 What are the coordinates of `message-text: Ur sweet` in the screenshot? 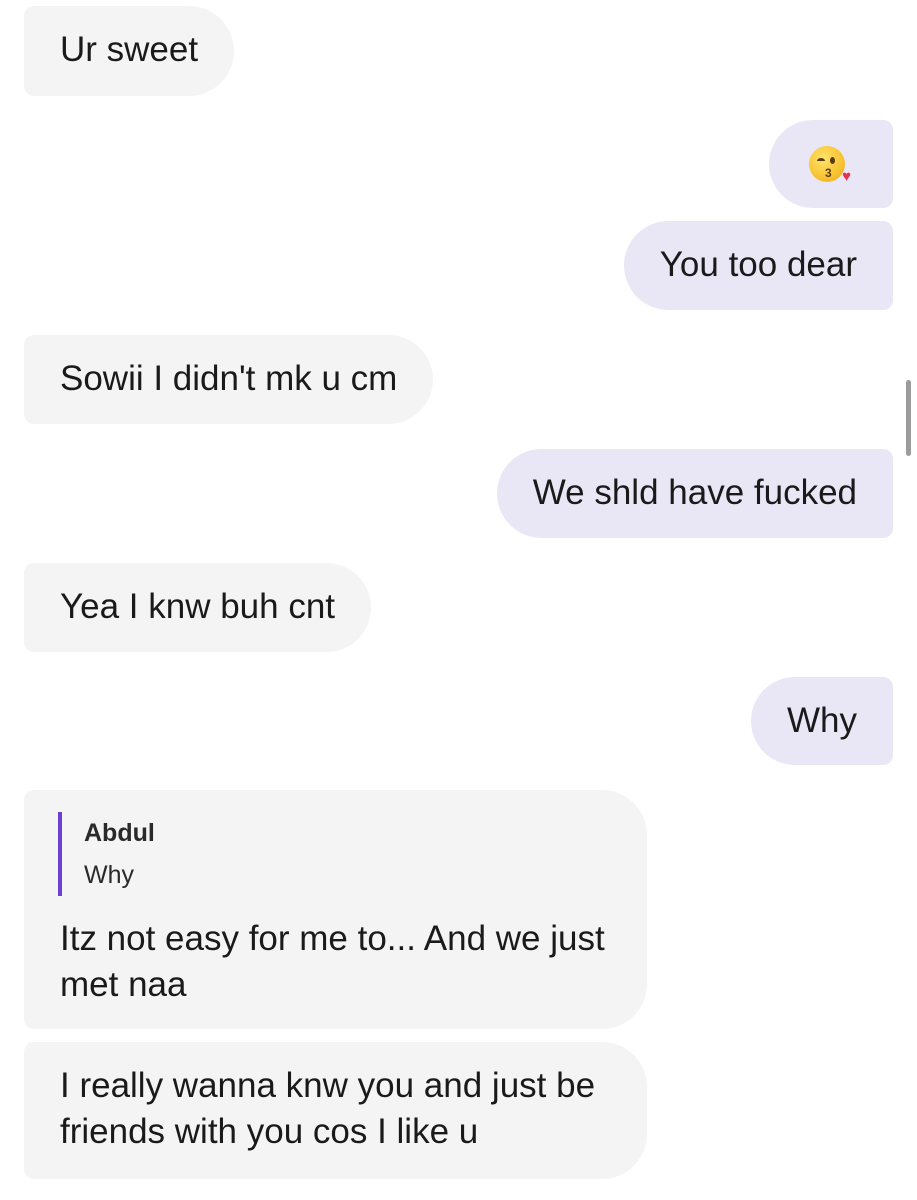 It's located at (129, 49).